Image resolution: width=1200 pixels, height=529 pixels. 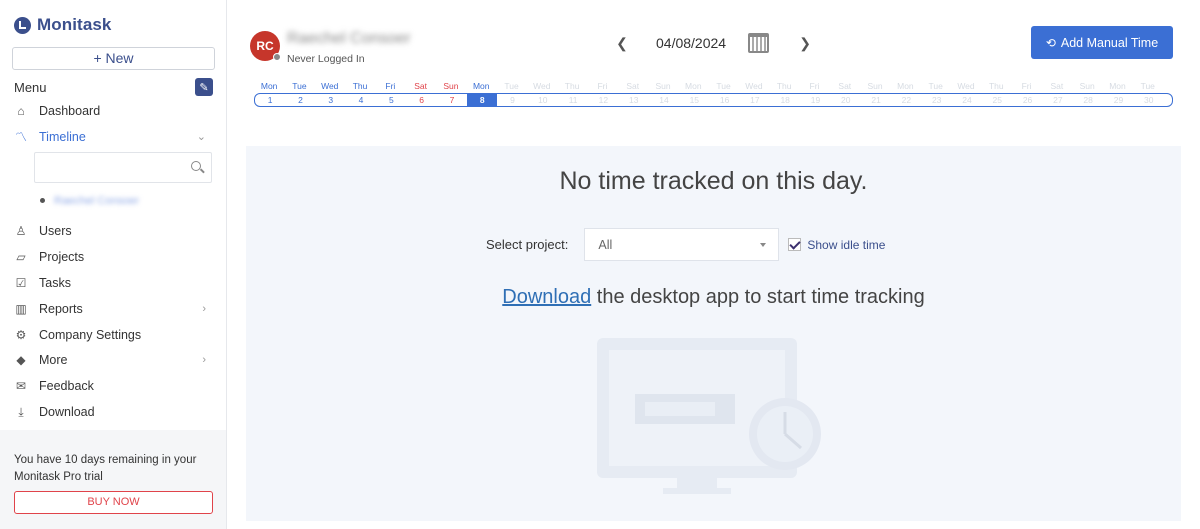 I want to click on user-name: Raechel Consoer, so click(x=349, y=38).